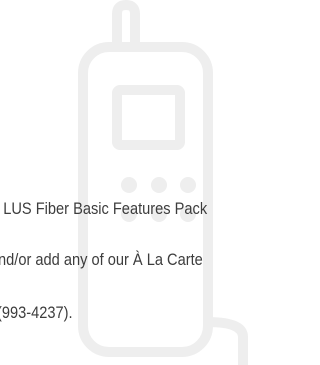 The width and height of the screenshot is (320, 365). What do you see at coordinates (148, 117) in the screenshot?
I see `phone-display-shape` at bounding box center [148, 117].